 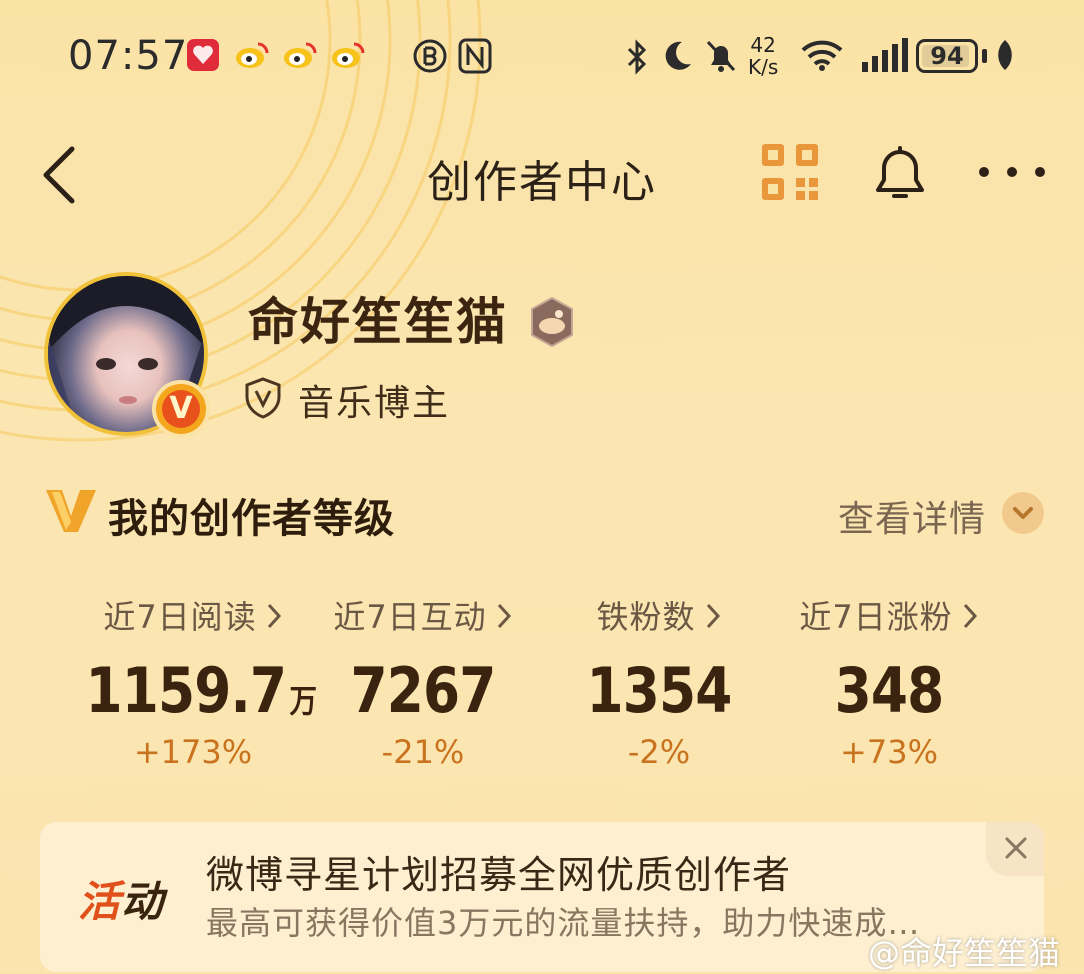 What do you see at coordinates (128, 56) in the screenshot?
I see `status-time: 07:57` at bounding box center [128, 56].